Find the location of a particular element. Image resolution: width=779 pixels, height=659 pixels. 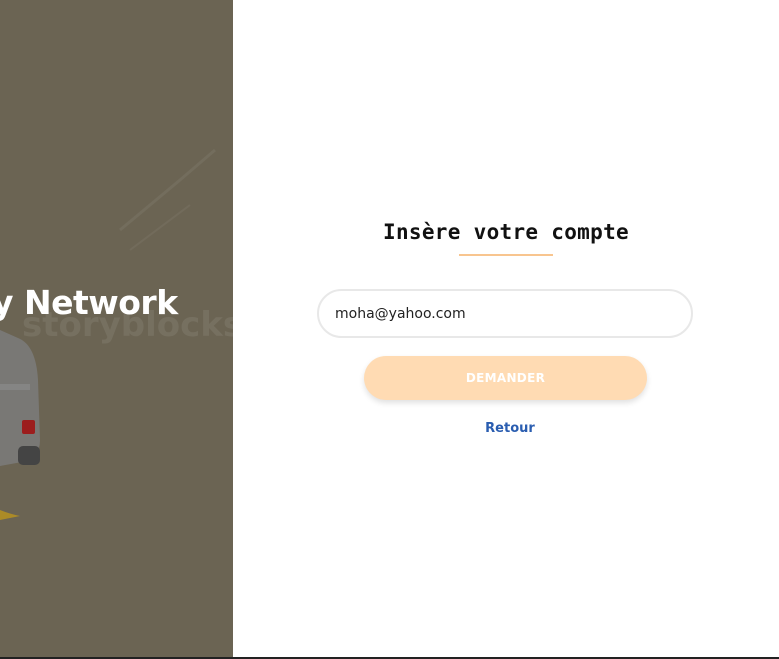

request-button: DEMANDER is located at coordinates (505, 378).